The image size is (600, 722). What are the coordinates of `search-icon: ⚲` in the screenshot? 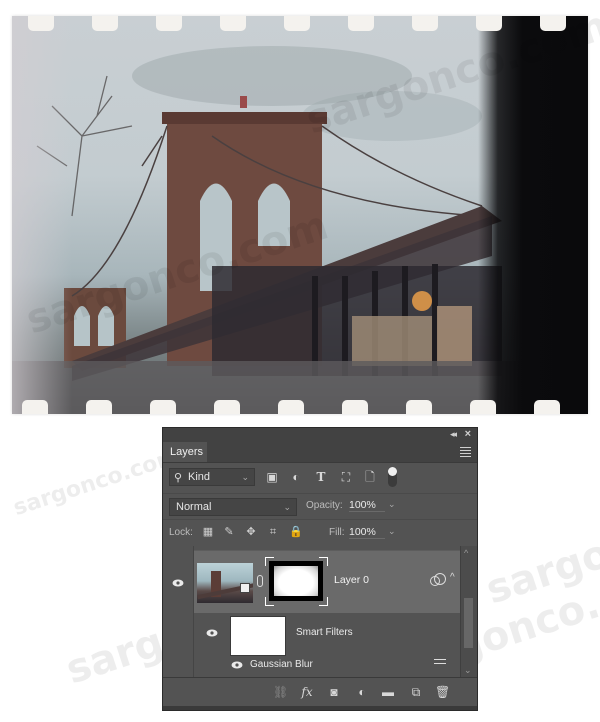 It's located at (178, 478).